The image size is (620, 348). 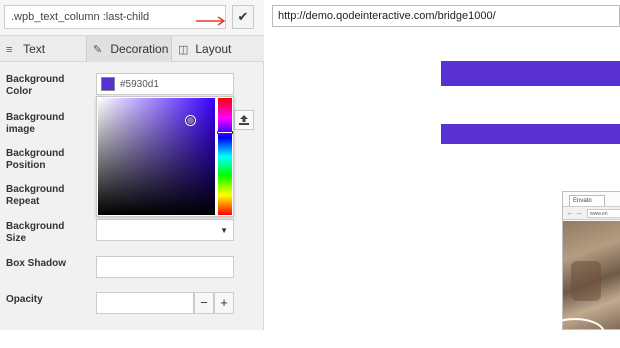 I want to click on color-picker-popup, so click(x=165, y=156).